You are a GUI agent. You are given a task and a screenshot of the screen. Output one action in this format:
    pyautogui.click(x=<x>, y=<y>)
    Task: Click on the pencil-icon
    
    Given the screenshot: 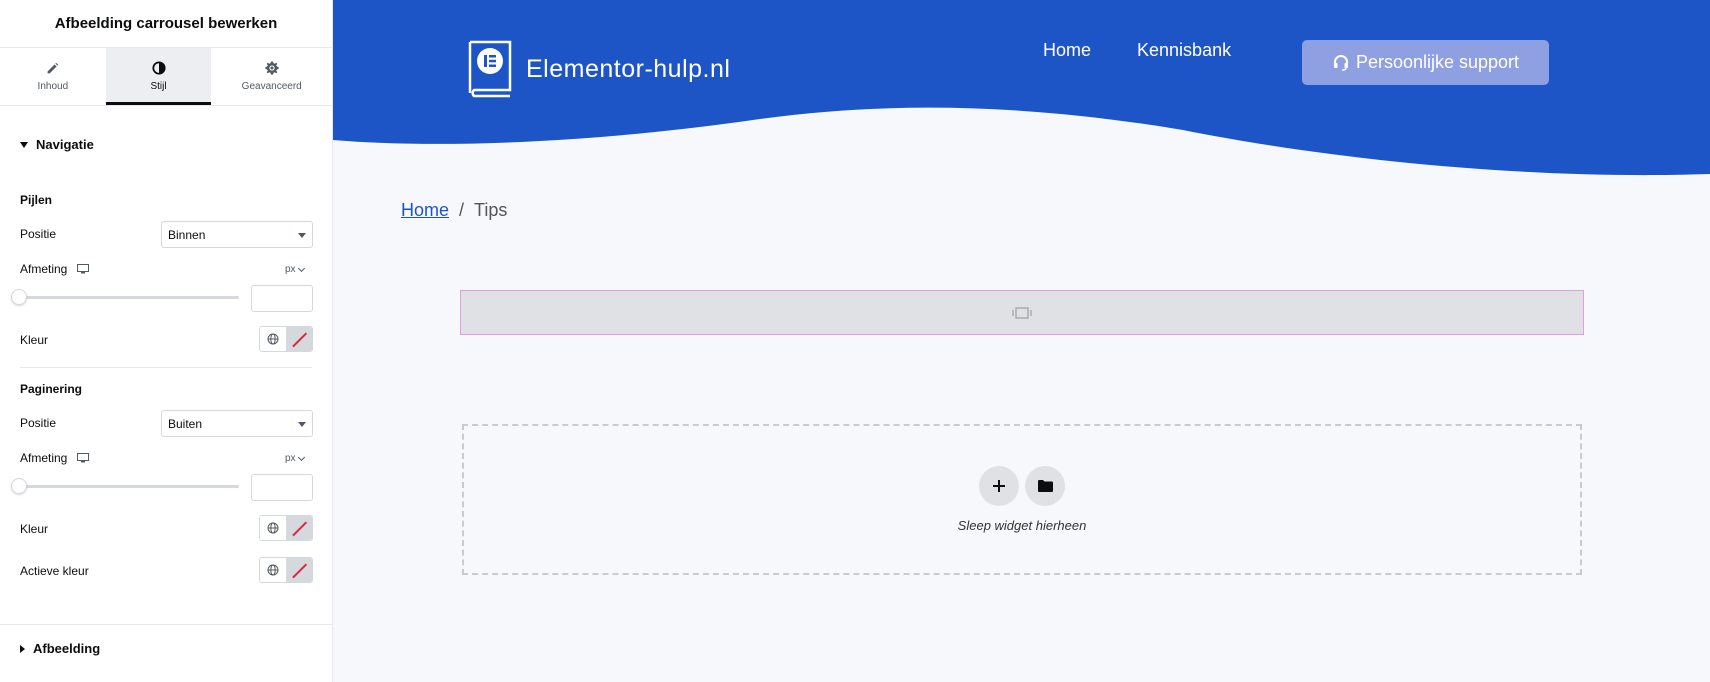 What is the action you would take?
    pyautogui.click(x=53, y=67)
    